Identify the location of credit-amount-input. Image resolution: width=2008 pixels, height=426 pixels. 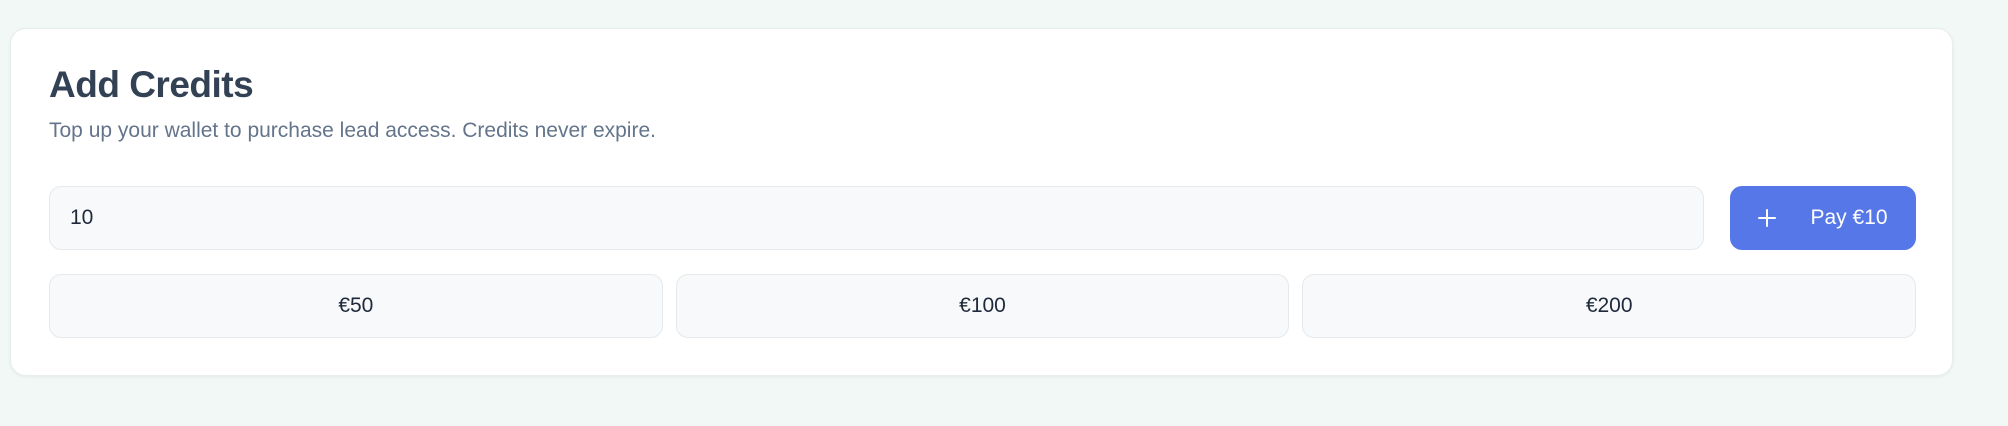
(876, 218).